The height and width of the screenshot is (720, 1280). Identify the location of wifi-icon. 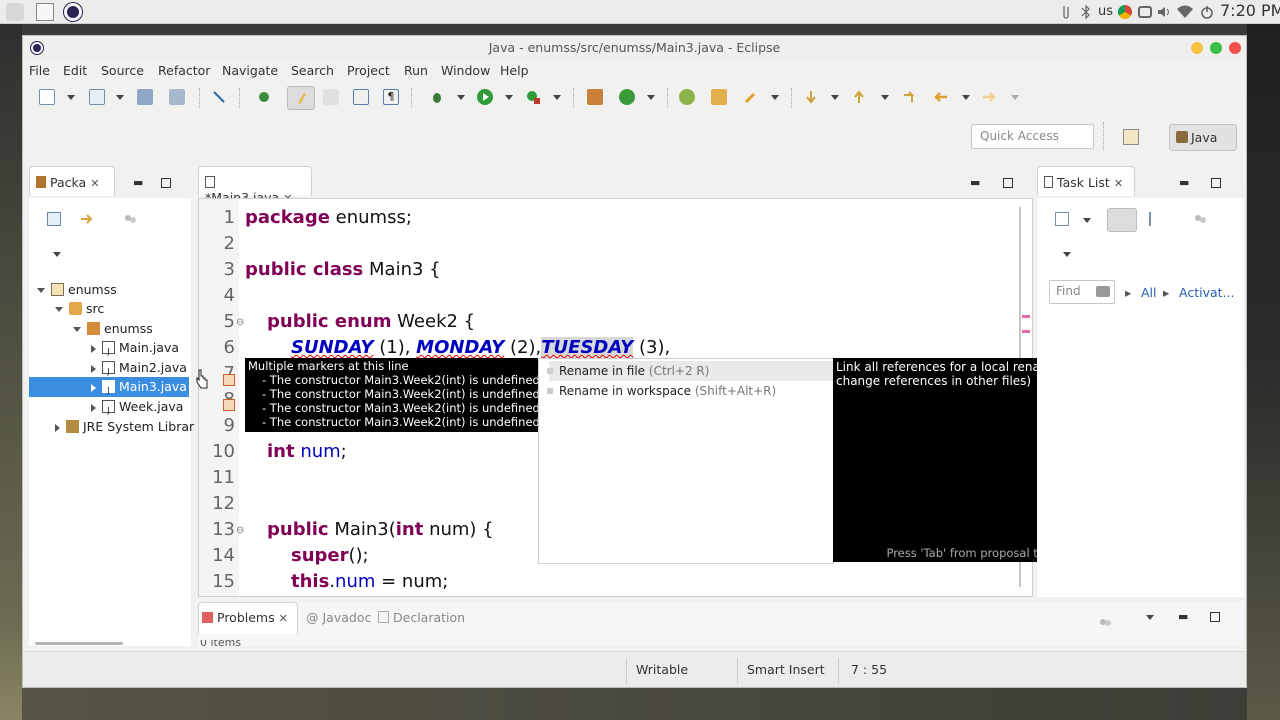
(1185, 12).